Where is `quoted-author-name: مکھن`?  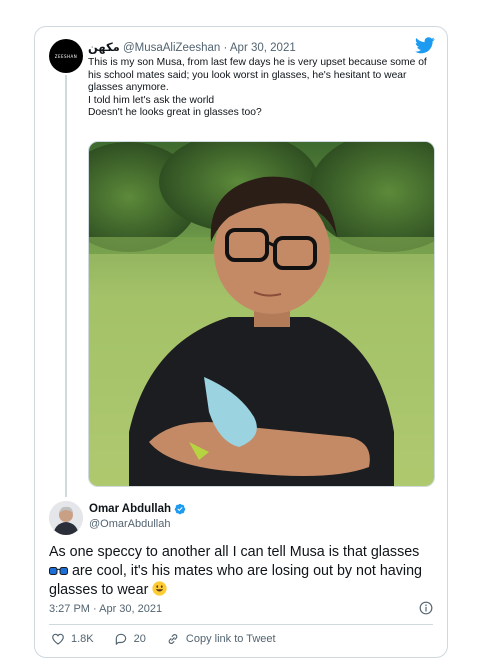
quoted-author-name: مکھن is located at coordinates (104, 48).